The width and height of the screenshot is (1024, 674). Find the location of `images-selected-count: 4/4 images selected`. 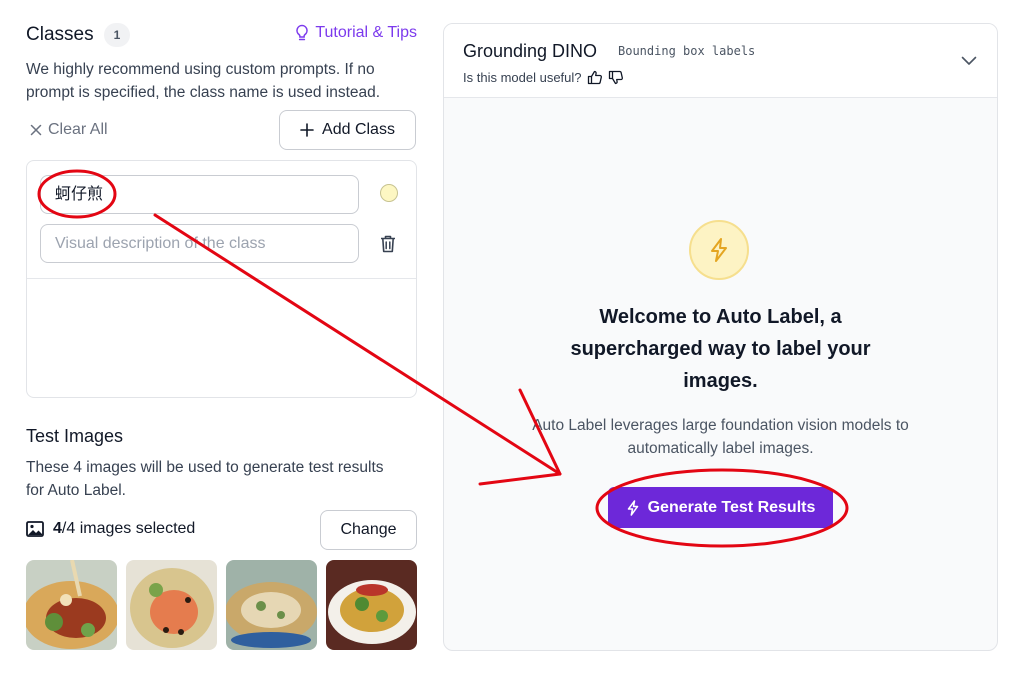

images-selected-count: 4/4 images selected is located at coordinates (110, 529).